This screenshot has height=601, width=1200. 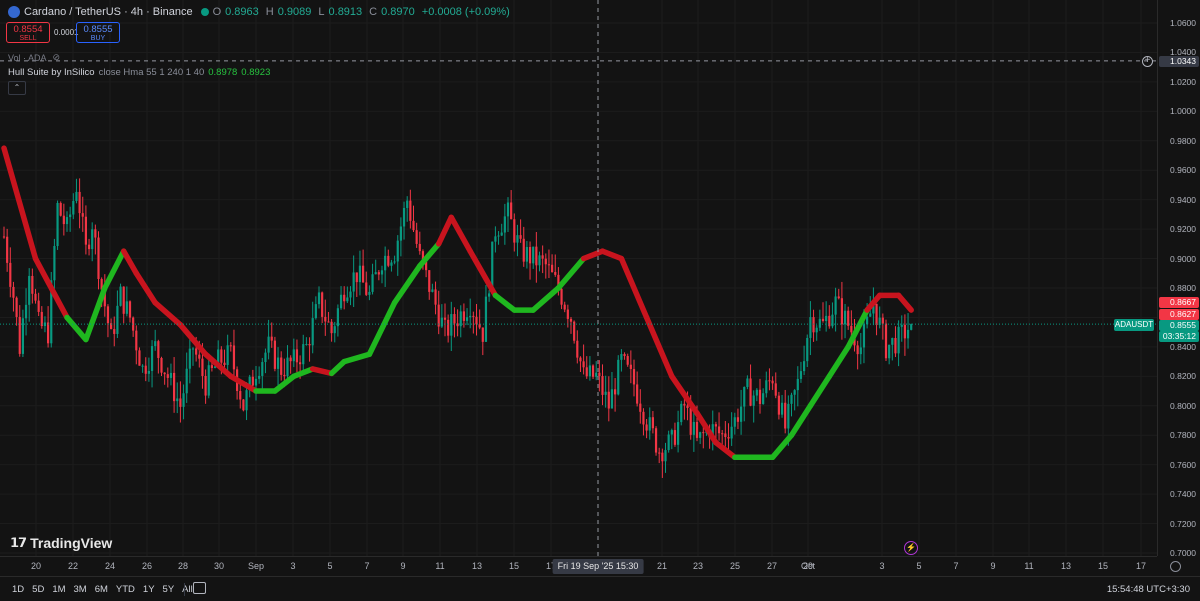 What do you see at coordinates (18, 589) in the screenshot?
I see `timeframe-button-1d: 1D` at bounding box center [18, 589].